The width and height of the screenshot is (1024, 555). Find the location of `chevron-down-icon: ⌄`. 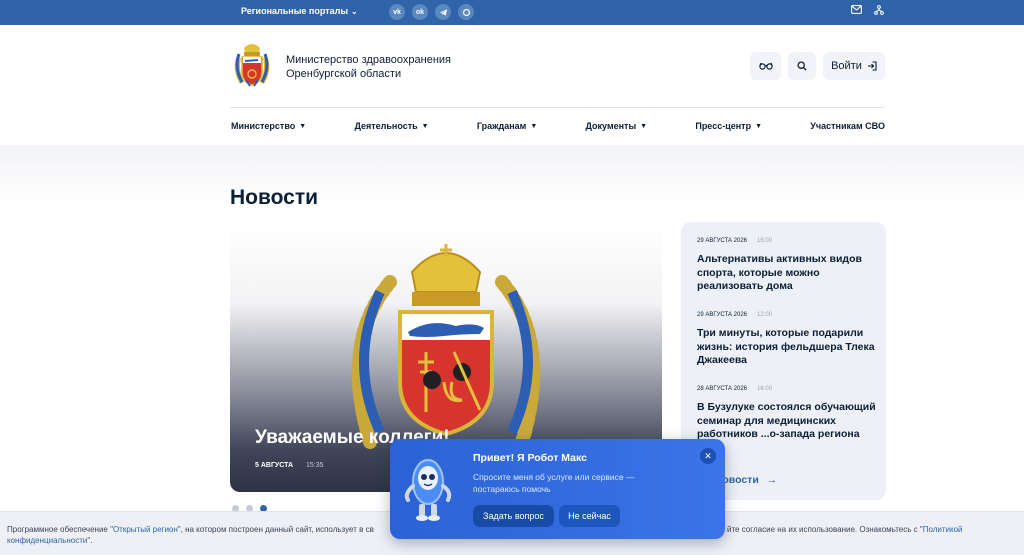

chevron-down-icon: ⌄ is located at coordinates (354, 11).